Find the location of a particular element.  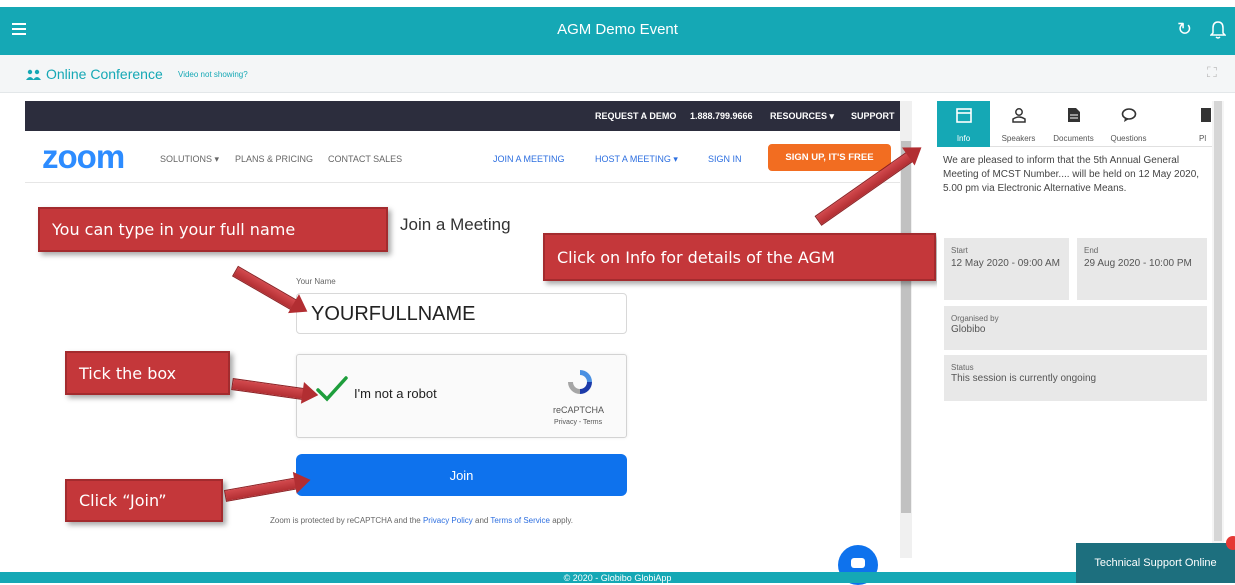

checkmark-icon is located at coordinates (332, 389).